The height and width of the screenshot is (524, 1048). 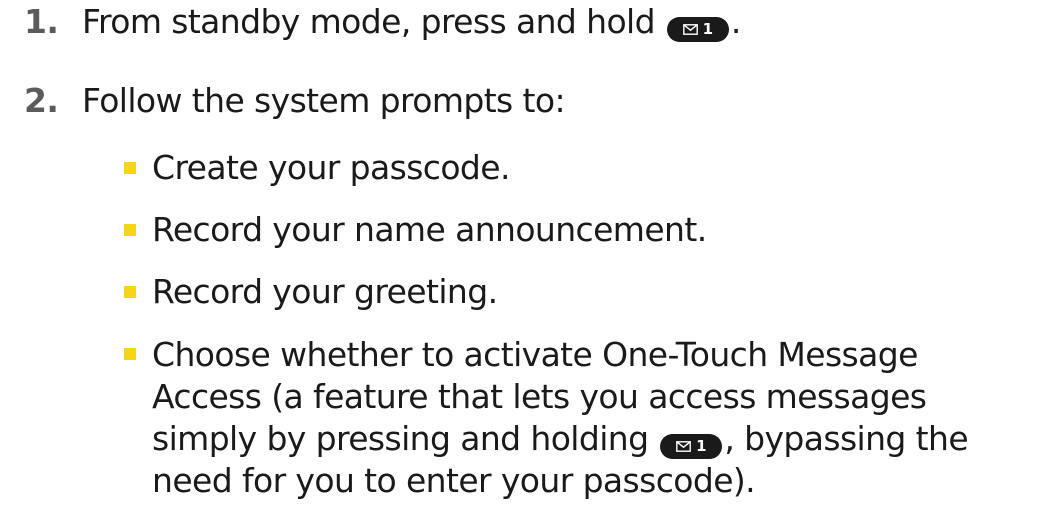 What do you see at coordinates (546, 168) in the screenshot?
I see `list-item: Create your passcode.` at bounding box center [546, 168].